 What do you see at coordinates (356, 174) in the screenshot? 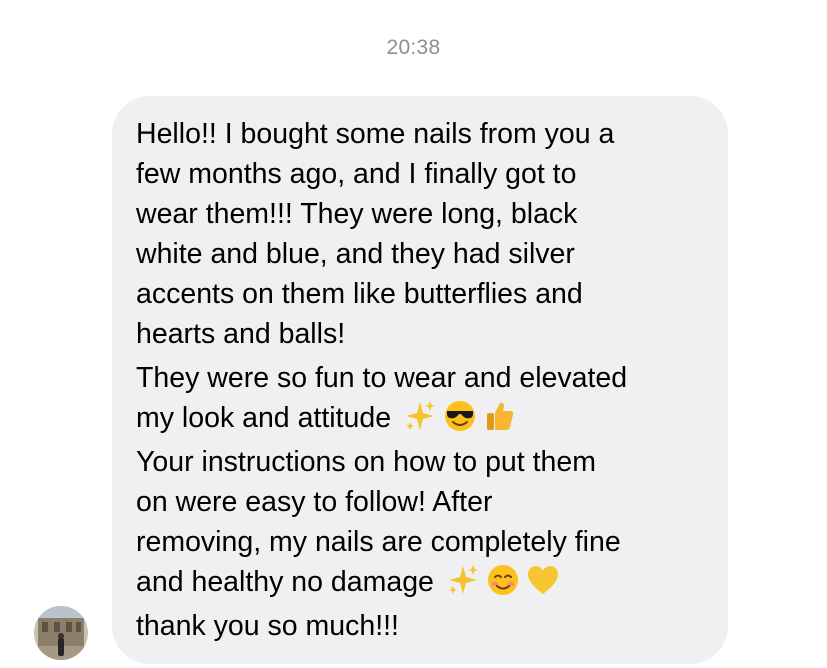
I see `message-line: few months ago, and I finally got to` at bounding box center [356, 174].